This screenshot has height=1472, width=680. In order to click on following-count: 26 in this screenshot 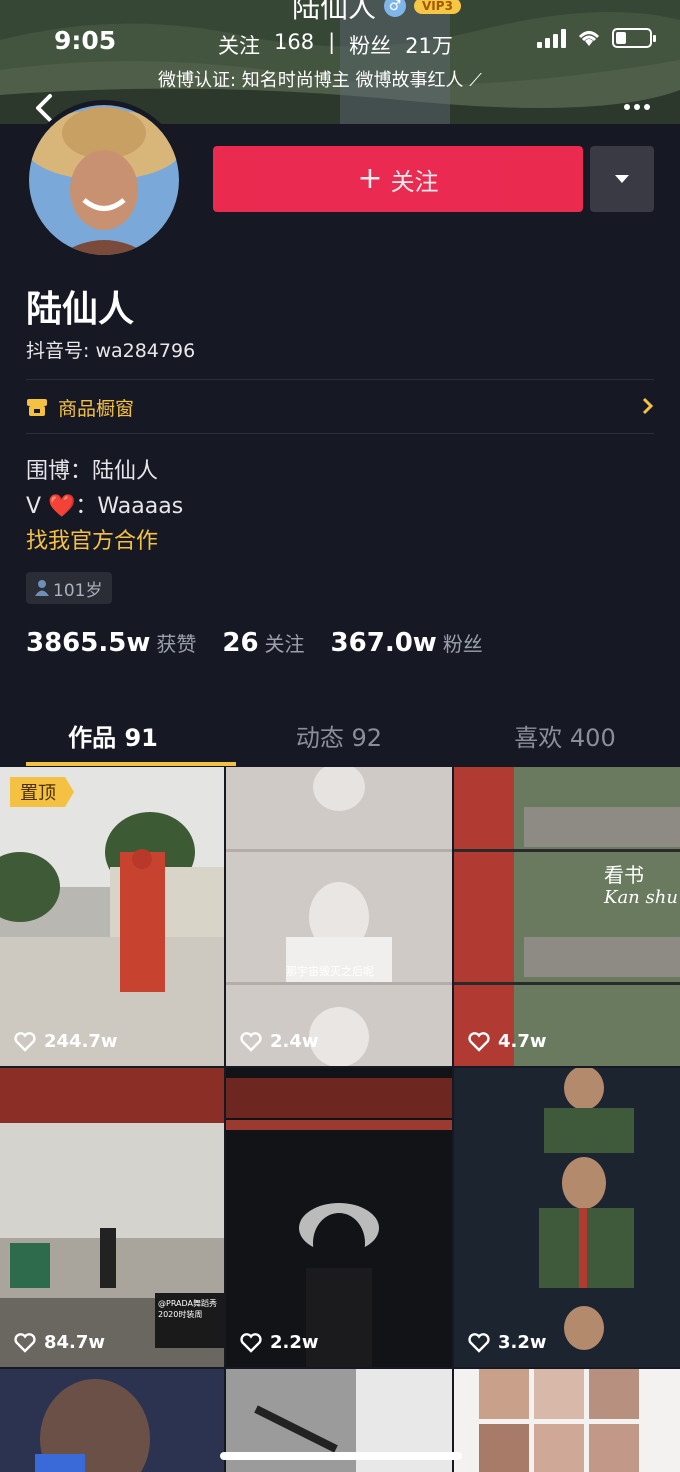, I will do `click(240, 643)`.